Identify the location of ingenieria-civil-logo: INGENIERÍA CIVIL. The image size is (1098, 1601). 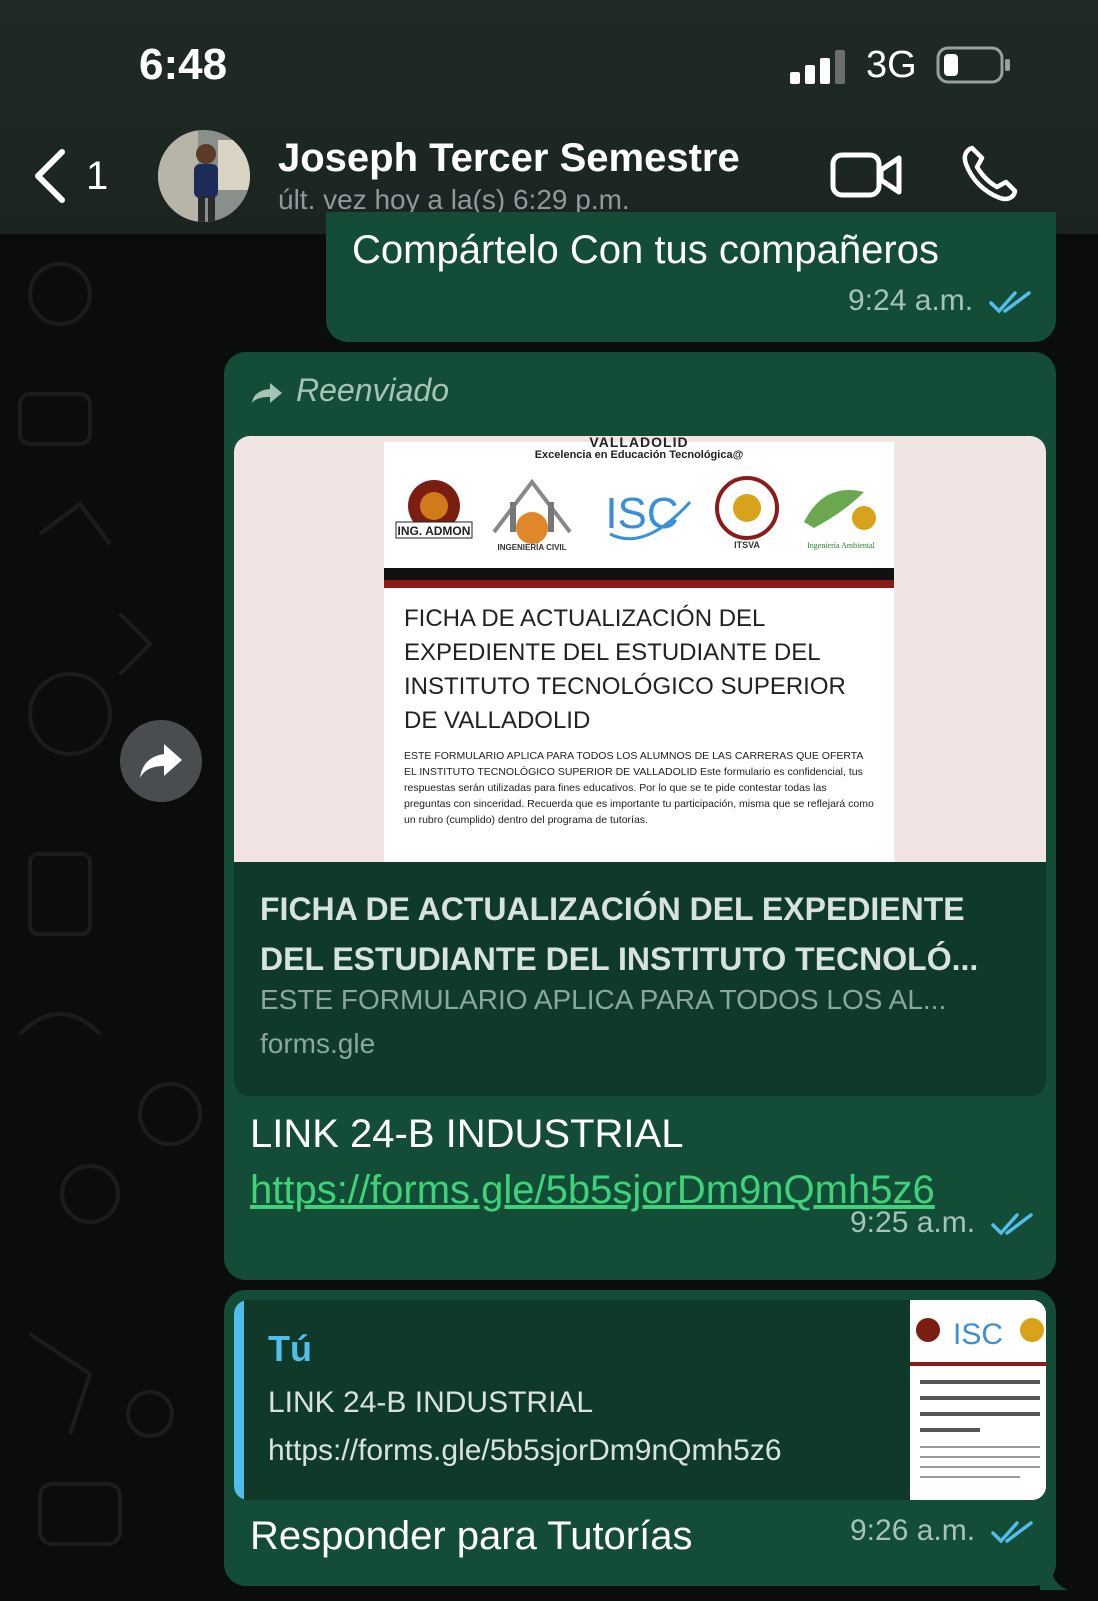
(532, 515).